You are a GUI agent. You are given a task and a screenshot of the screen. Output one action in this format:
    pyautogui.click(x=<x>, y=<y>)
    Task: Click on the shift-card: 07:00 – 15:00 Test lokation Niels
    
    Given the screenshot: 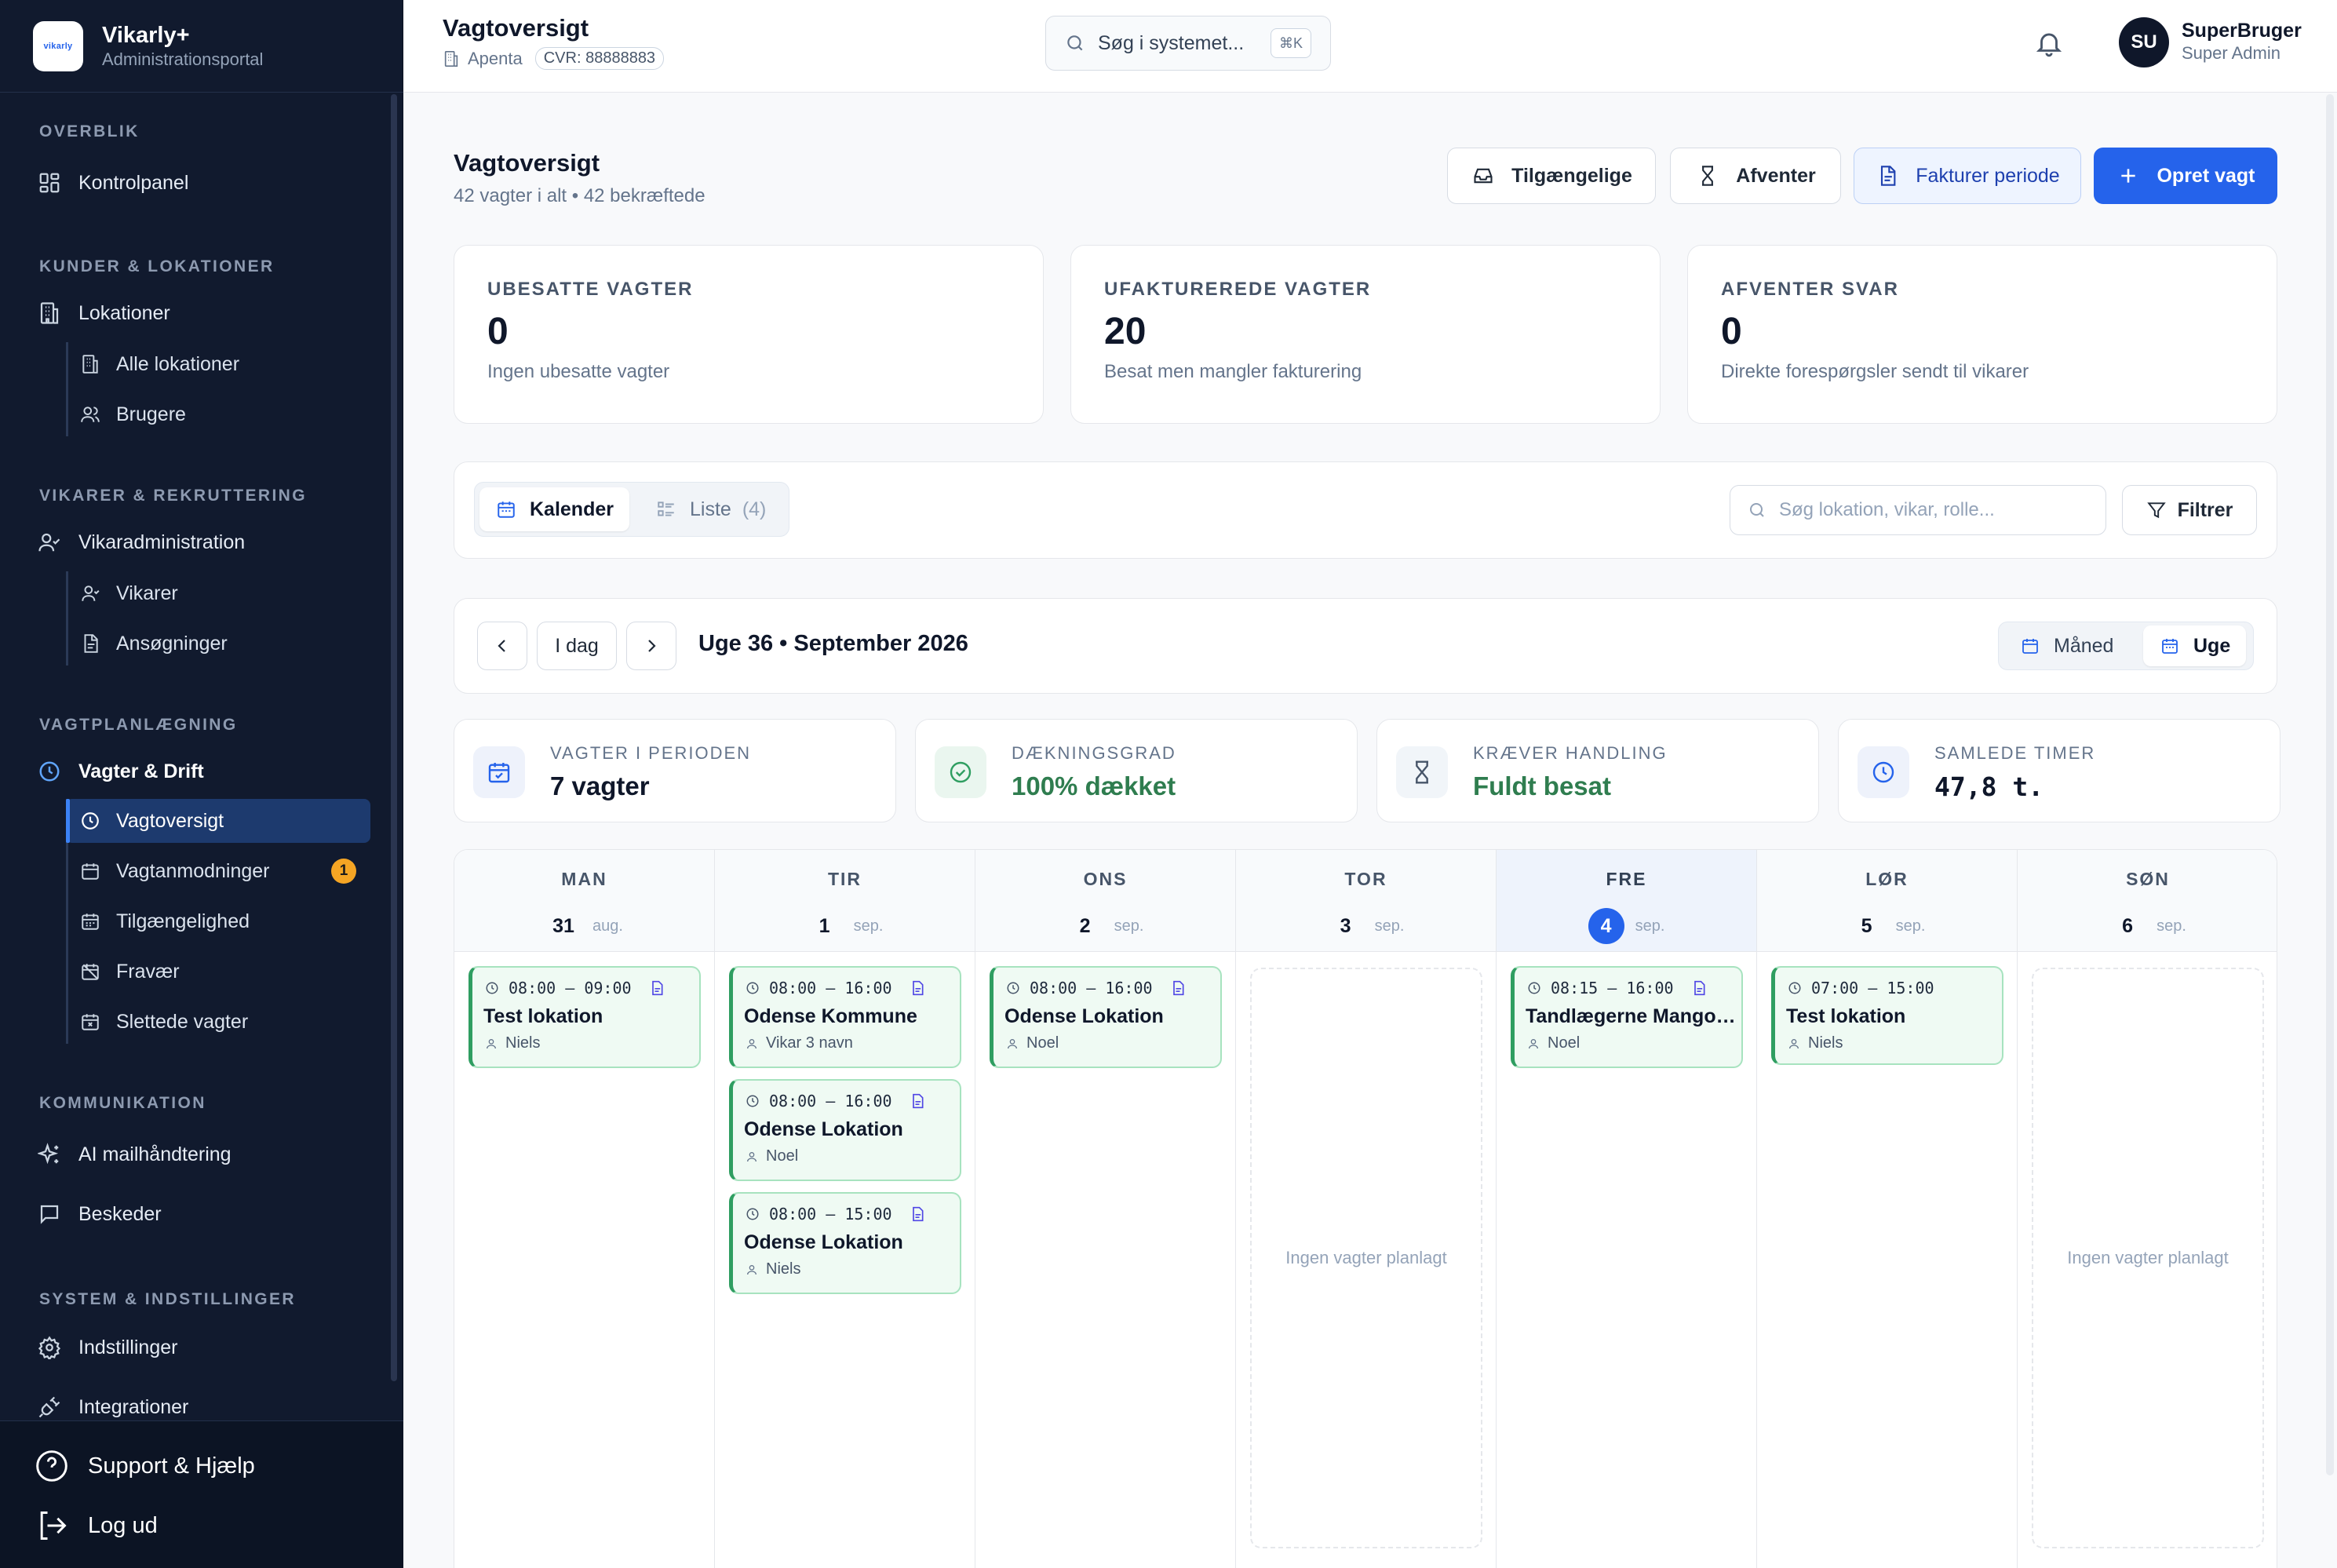 What is the action you would take?
    pyautogui.click(x=1887, y=1015)
    